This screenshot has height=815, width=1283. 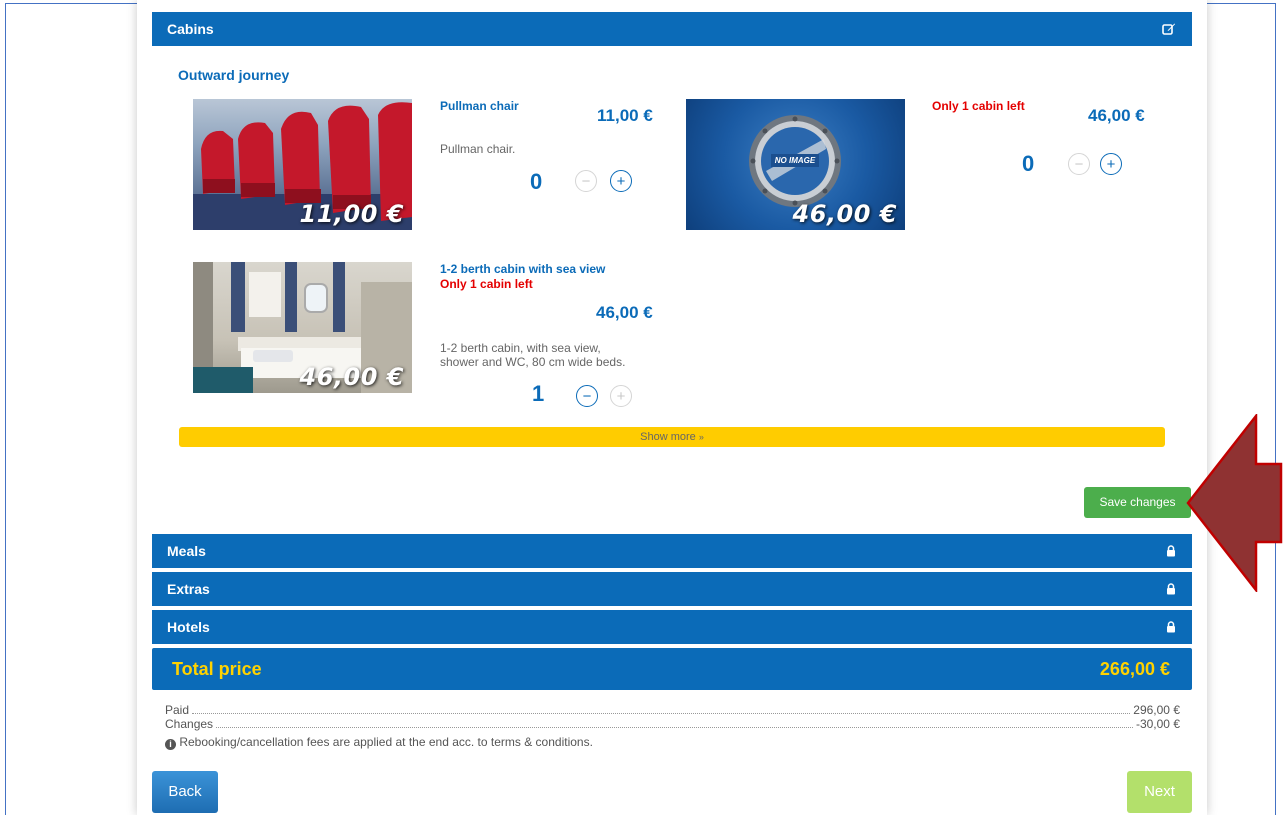 I want to click on cabins-section-header: Cabins, so click(x=672, y=29).